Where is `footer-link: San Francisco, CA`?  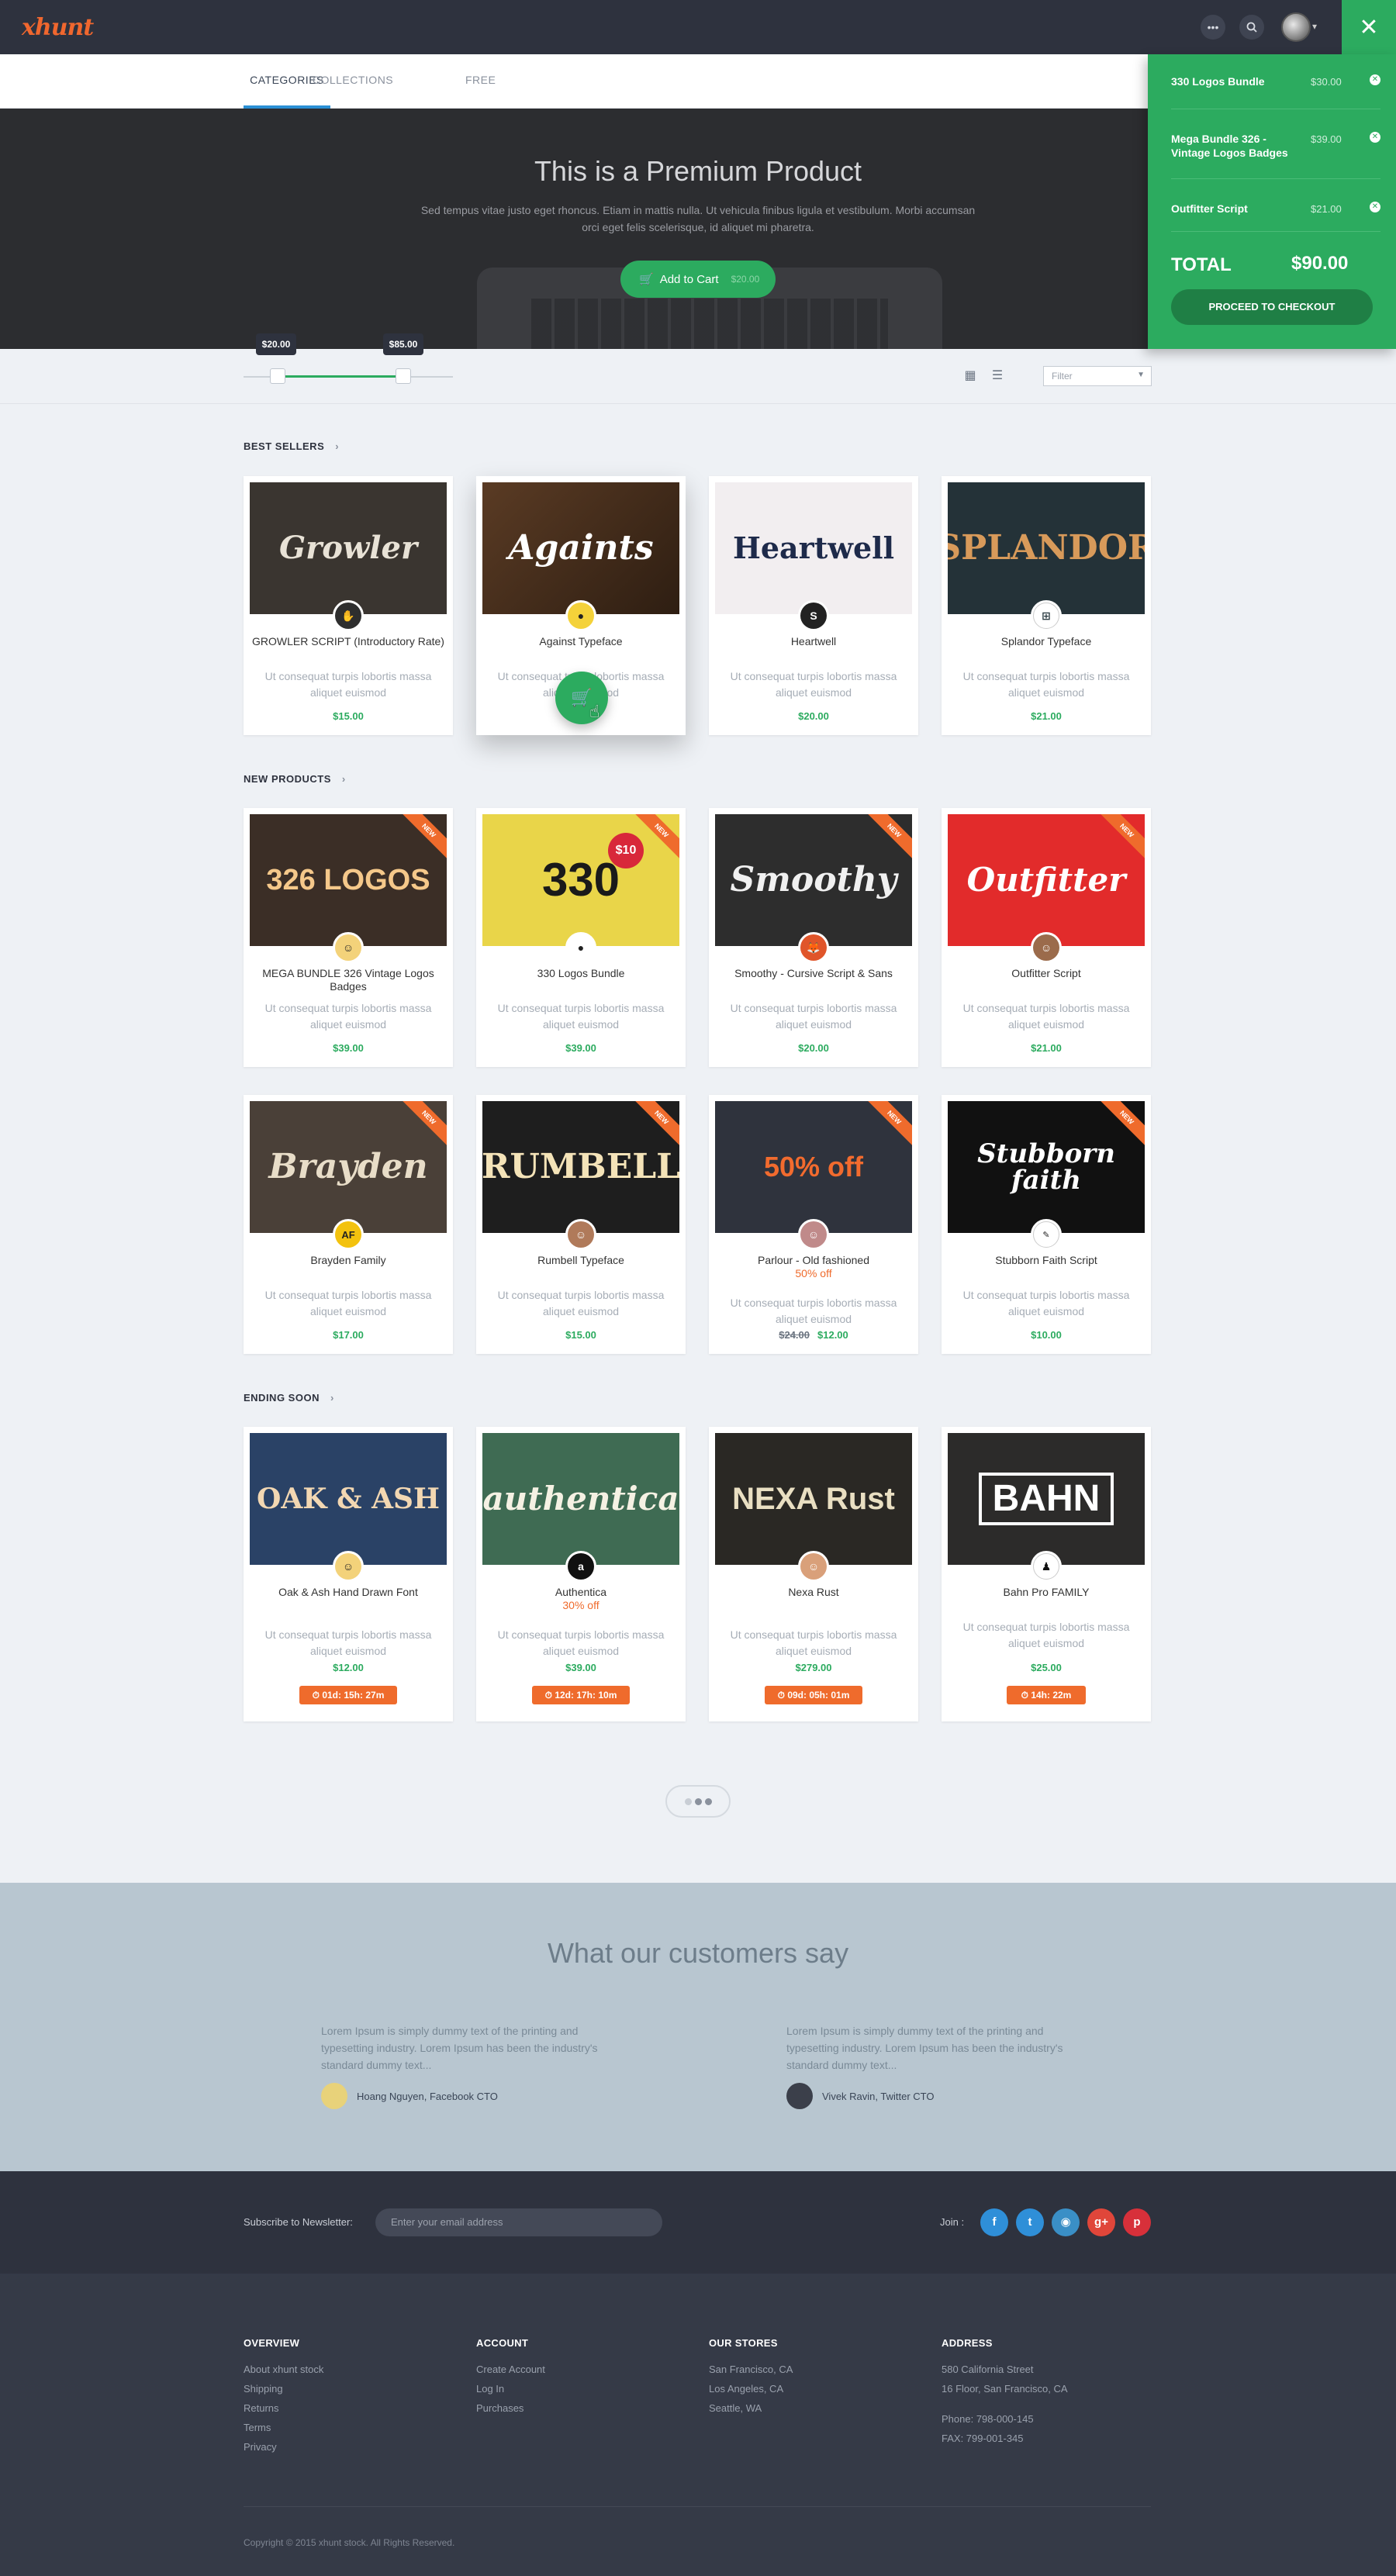 footer-link: San Francisco, CA is located at coordinates (817, 2369).